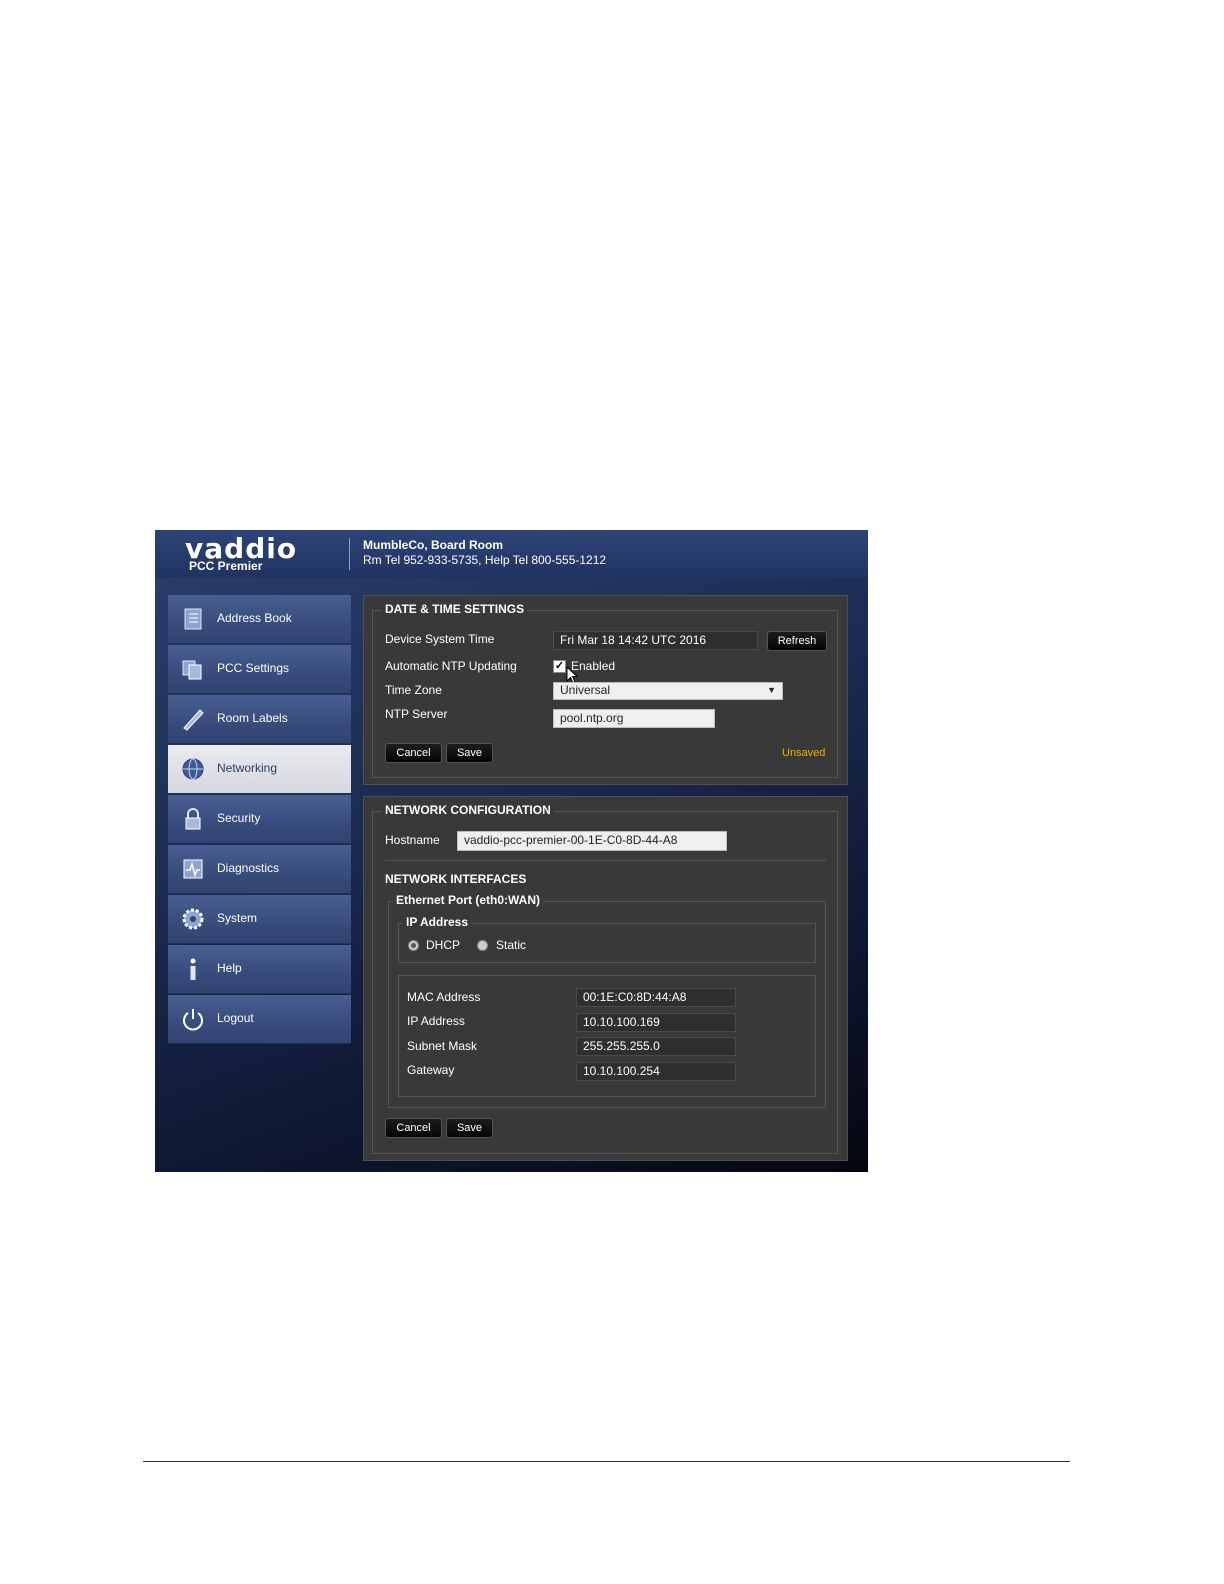 The height and width of the screenshot is (1584, 1224). Describe the element at coordinates (193, 819) in the screenshot. I see `lock-icon` at that location.